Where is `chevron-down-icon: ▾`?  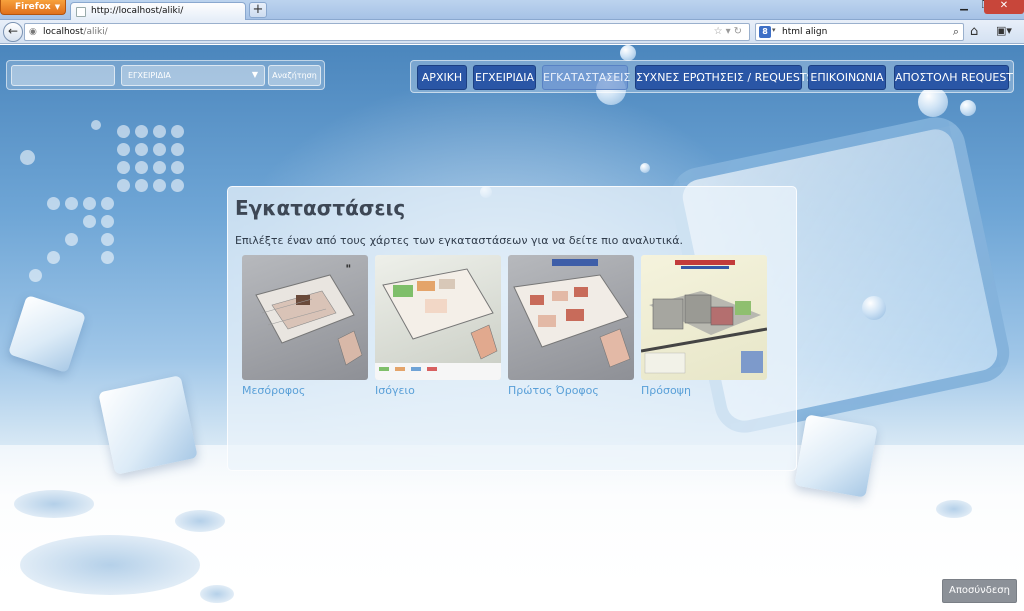 chevron-down-icon: ▾ is located at coordinates (774, 30).